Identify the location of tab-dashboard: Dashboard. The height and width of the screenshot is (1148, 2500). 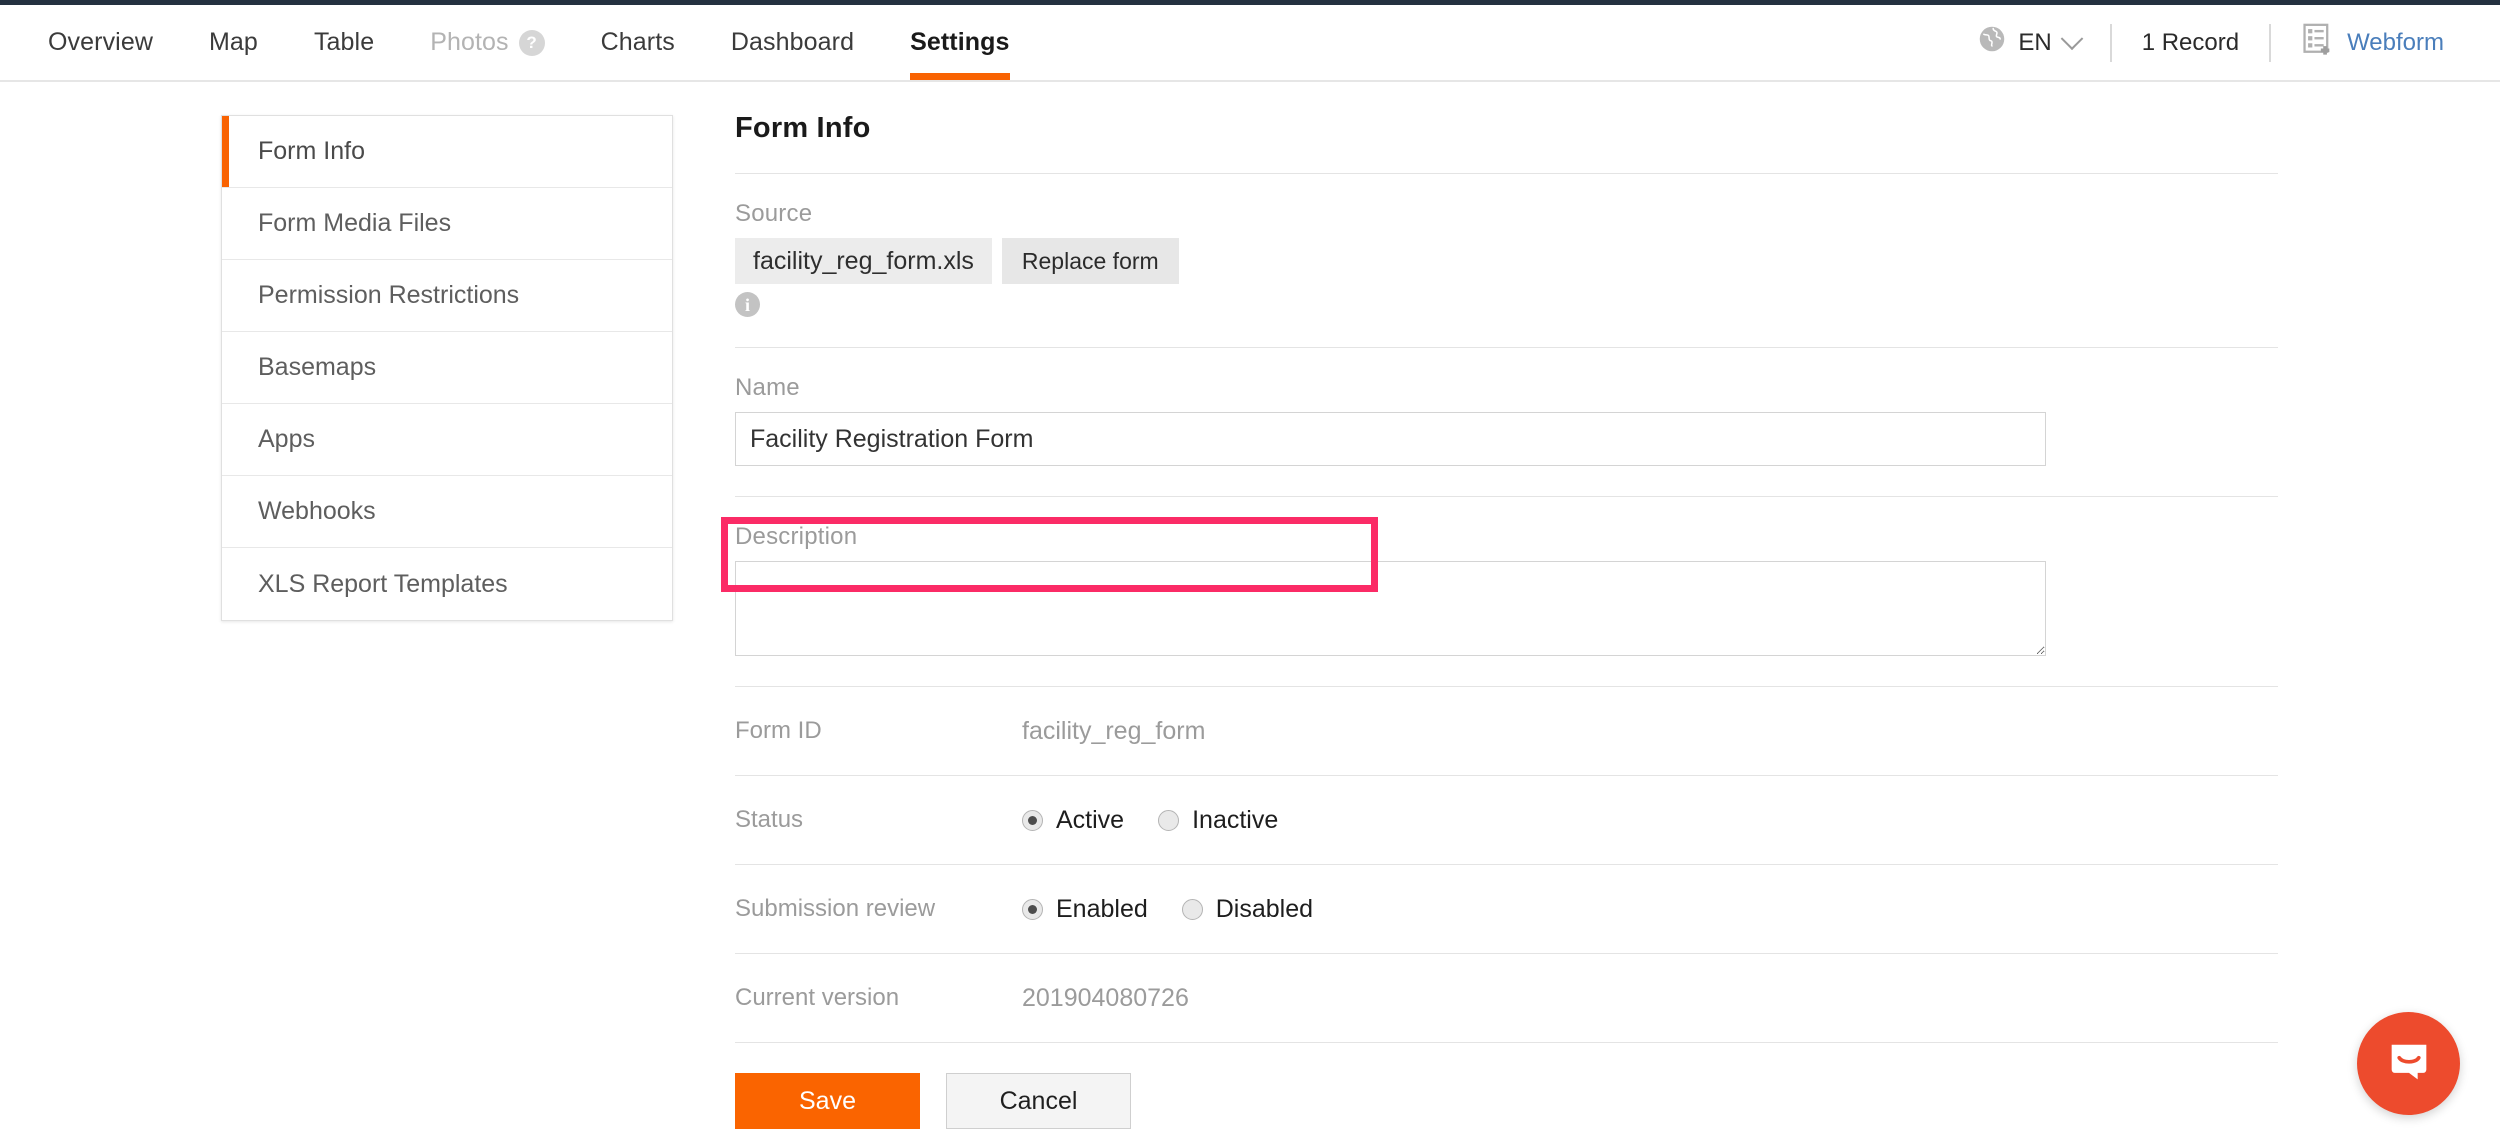
(792, 42).